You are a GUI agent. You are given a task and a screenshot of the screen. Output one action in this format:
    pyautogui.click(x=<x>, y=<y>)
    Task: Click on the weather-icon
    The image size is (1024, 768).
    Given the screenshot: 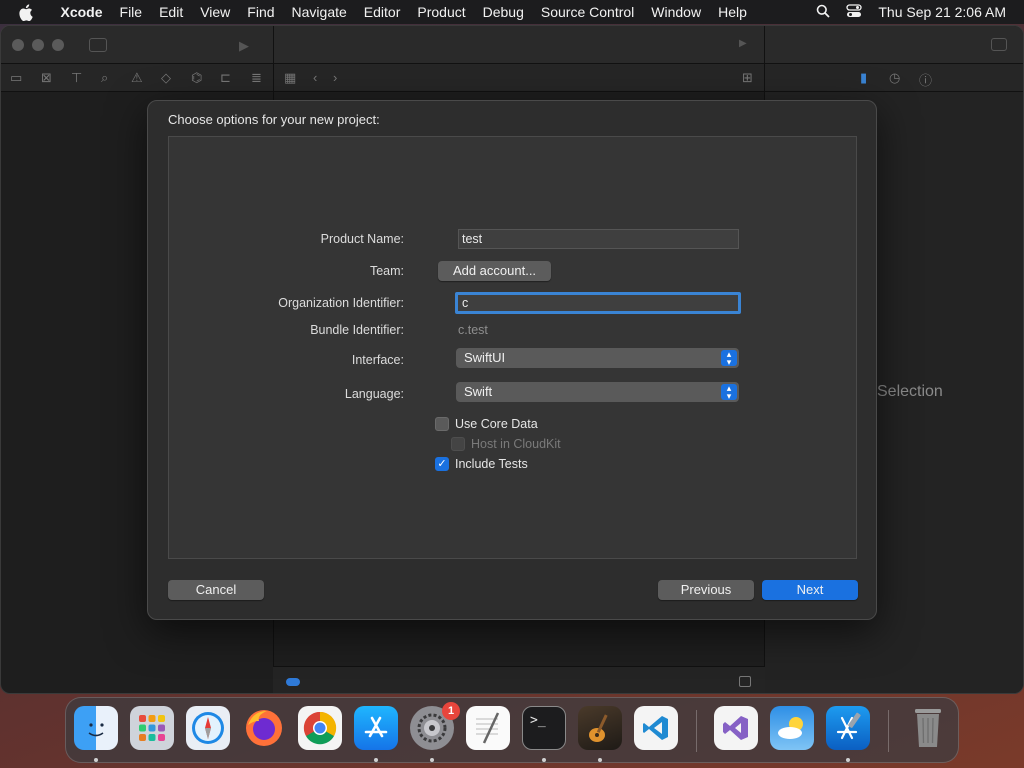 What is the action you would take?
    pyautogui.click(x=792, y=728)
    